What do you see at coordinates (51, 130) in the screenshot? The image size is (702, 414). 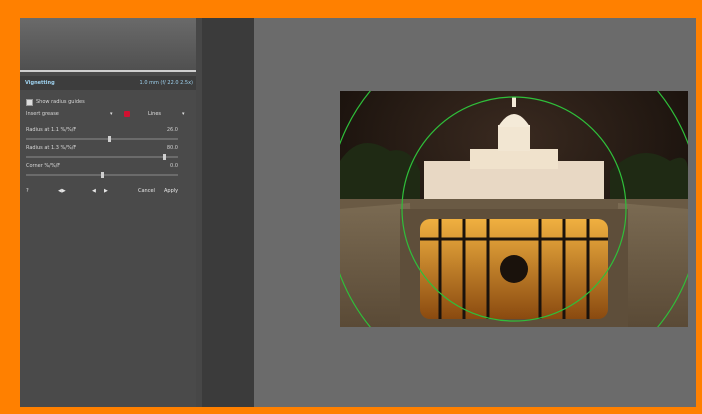 I see `radius1-label: Radius at 1.1 %/%/F` at bounding box center [51, 130].